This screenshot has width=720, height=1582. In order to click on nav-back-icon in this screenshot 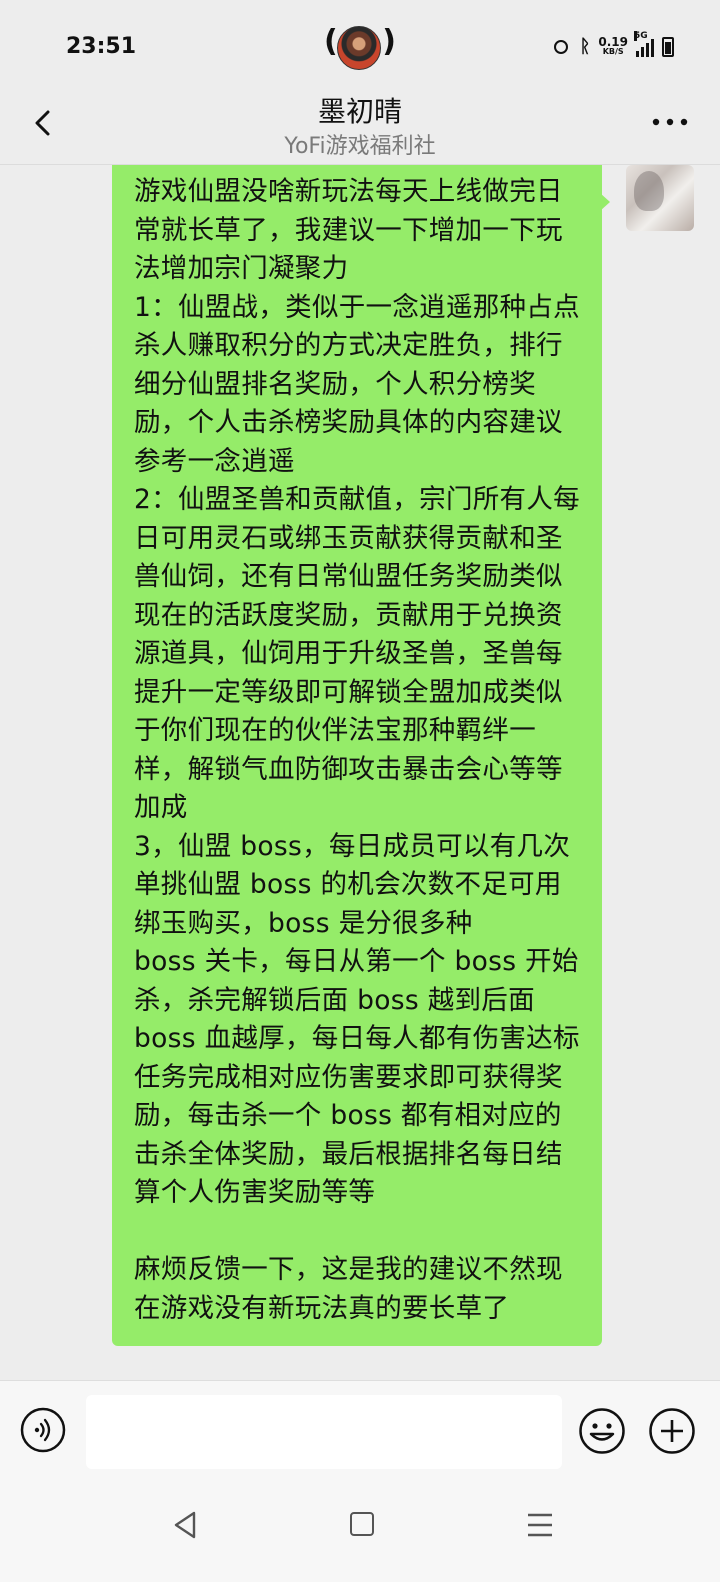, I will do `click(185, 1525)`.